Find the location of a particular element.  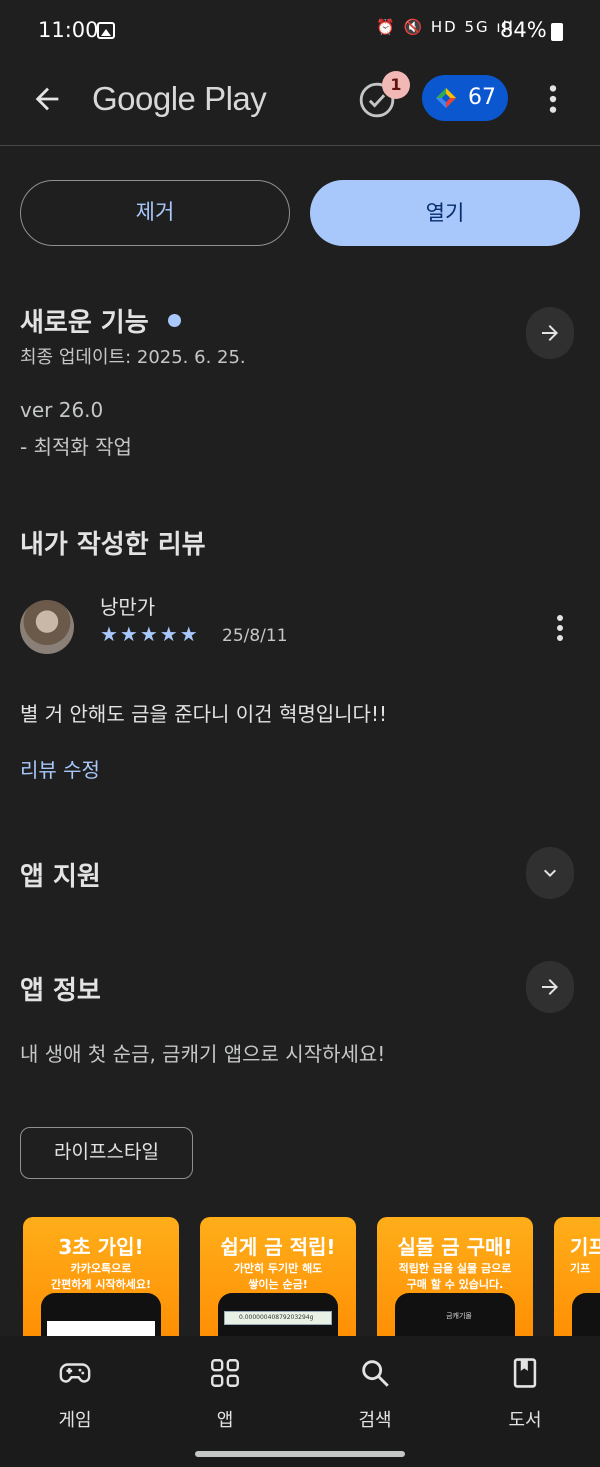

version-text: ver 26.0 is located at coordinates (62, 410).